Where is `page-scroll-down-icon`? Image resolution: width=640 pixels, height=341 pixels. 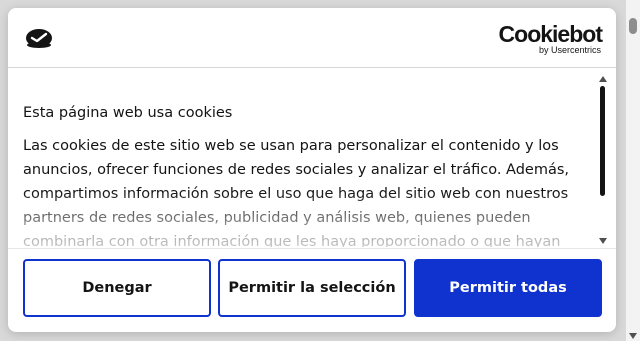 page-scroll-down-icon is located at coordinates (633, 336).